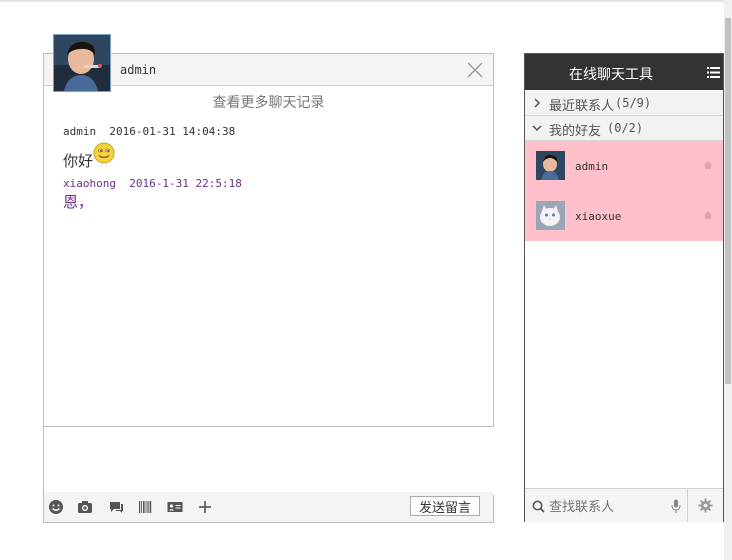 This screenshot has height=560, width=732. What do you see at coordinates (475, 70) in the screenshot?
I see `close-icon` at bounding box center [475, 70].